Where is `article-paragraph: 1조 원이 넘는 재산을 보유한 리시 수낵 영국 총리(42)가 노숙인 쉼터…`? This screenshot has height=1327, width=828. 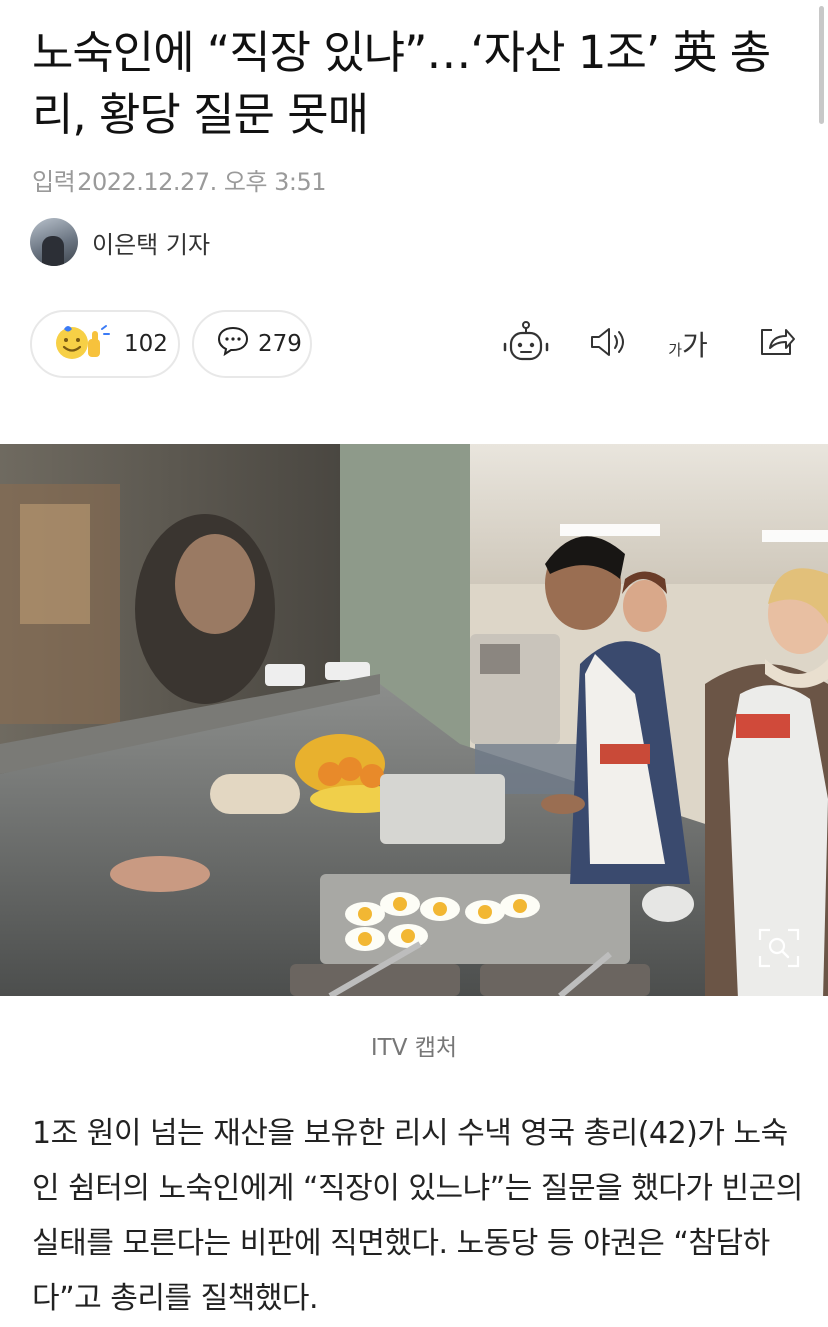 article-paragraph: 1조 원이 넘는 재산을 보유한 리시 수낵 영국 총리(42)가 노숙인 쉼터… is located at coordinates (417, 1216).